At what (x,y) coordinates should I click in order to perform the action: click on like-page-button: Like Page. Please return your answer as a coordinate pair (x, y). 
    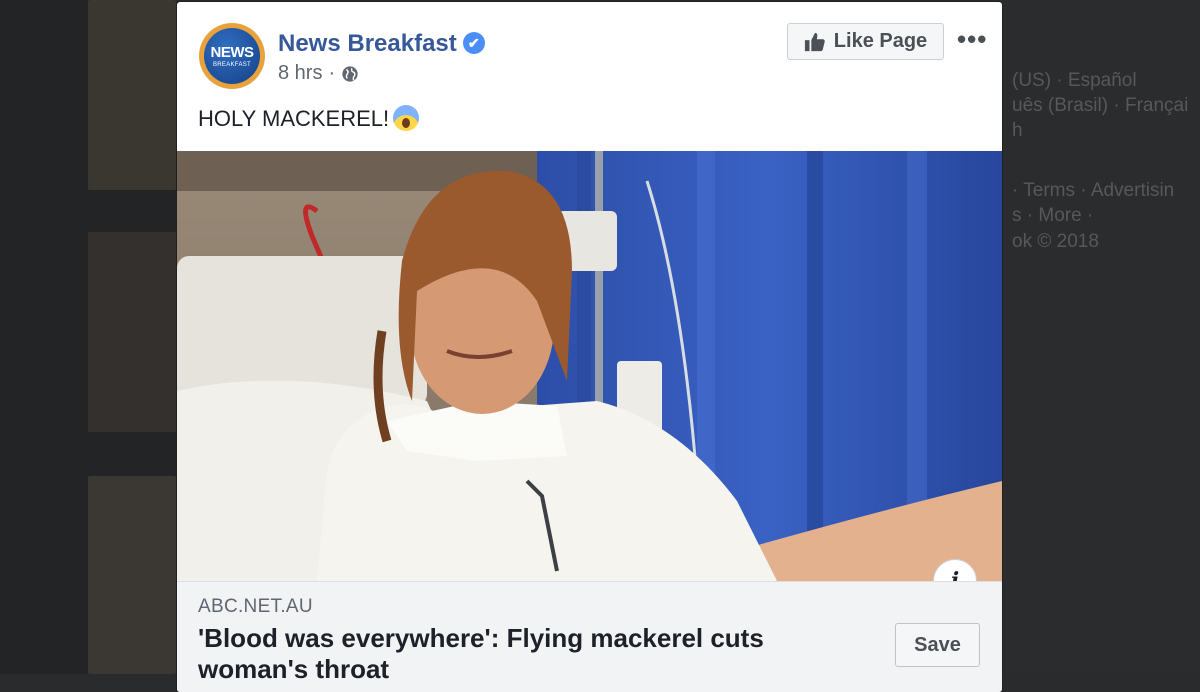
    Looking at the image, I should click on (865, 41).